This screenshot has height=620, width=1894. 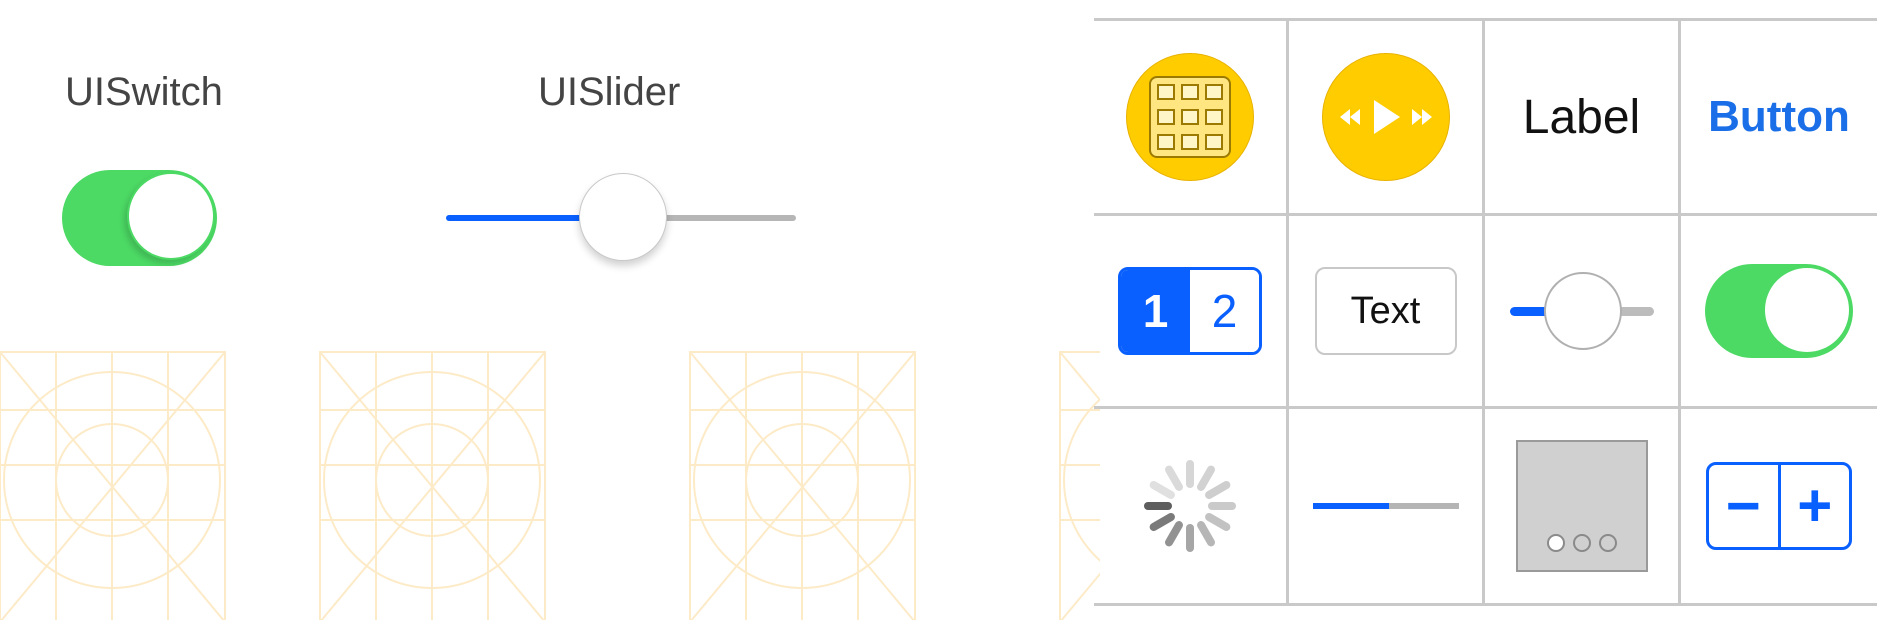 What do you see at coordinates (1635, 311) in the screenshot?
I see `slider-max-track` at bounding box center [1635, 311].